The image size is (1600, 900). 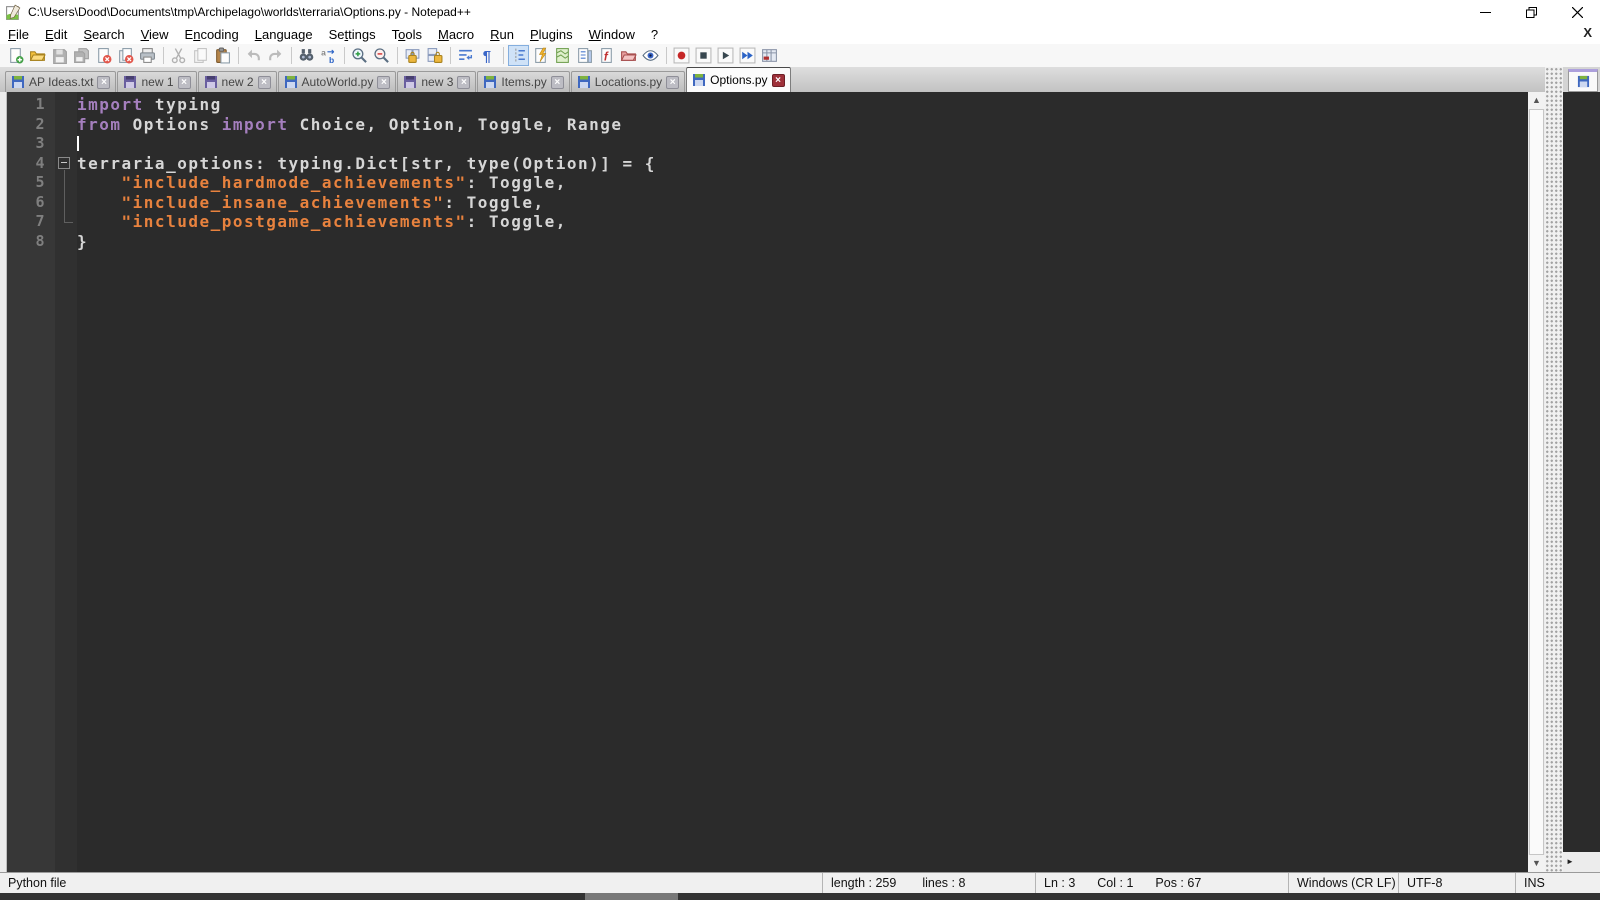 What do you see at coordinates (59, 55) in the screenshot?
I see `save-file-button` at bounding box center [59, 55].